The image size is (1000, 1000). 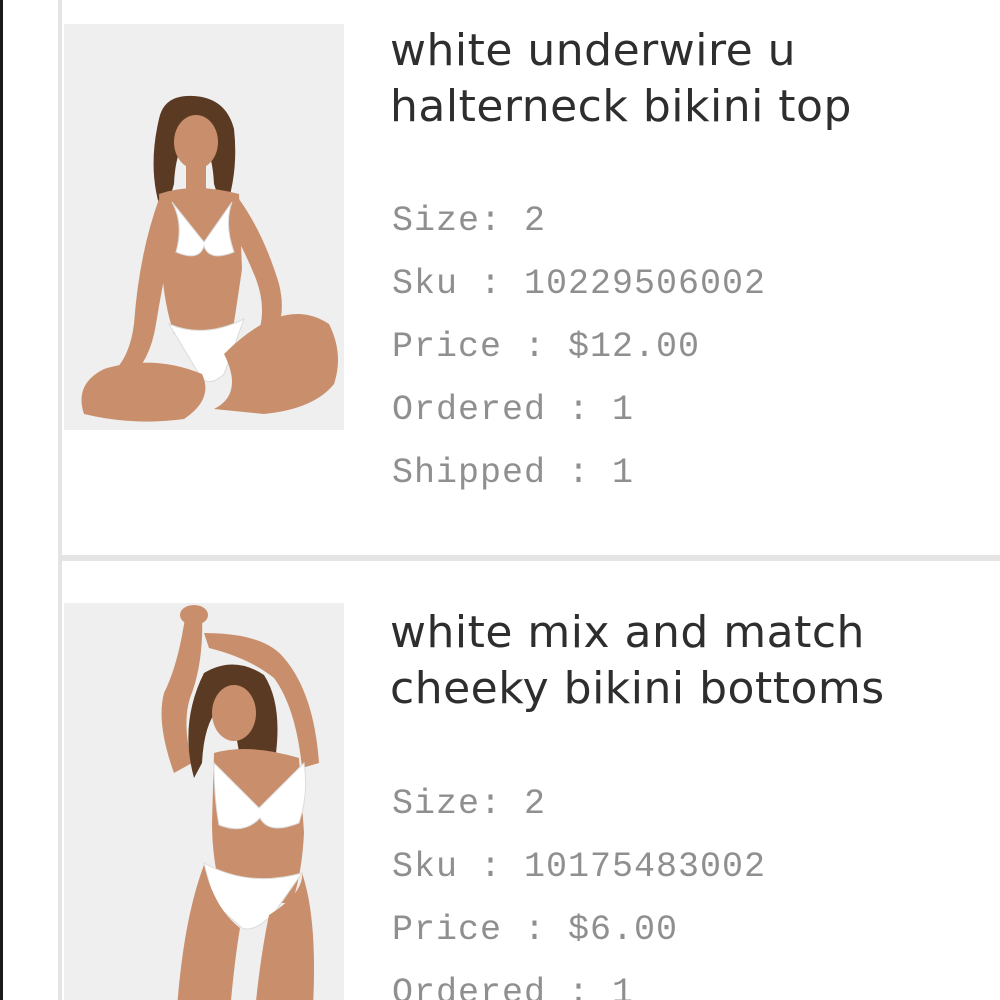 I want to click on product-name-1-line1: white underwire u, so click(x=593, y=50).